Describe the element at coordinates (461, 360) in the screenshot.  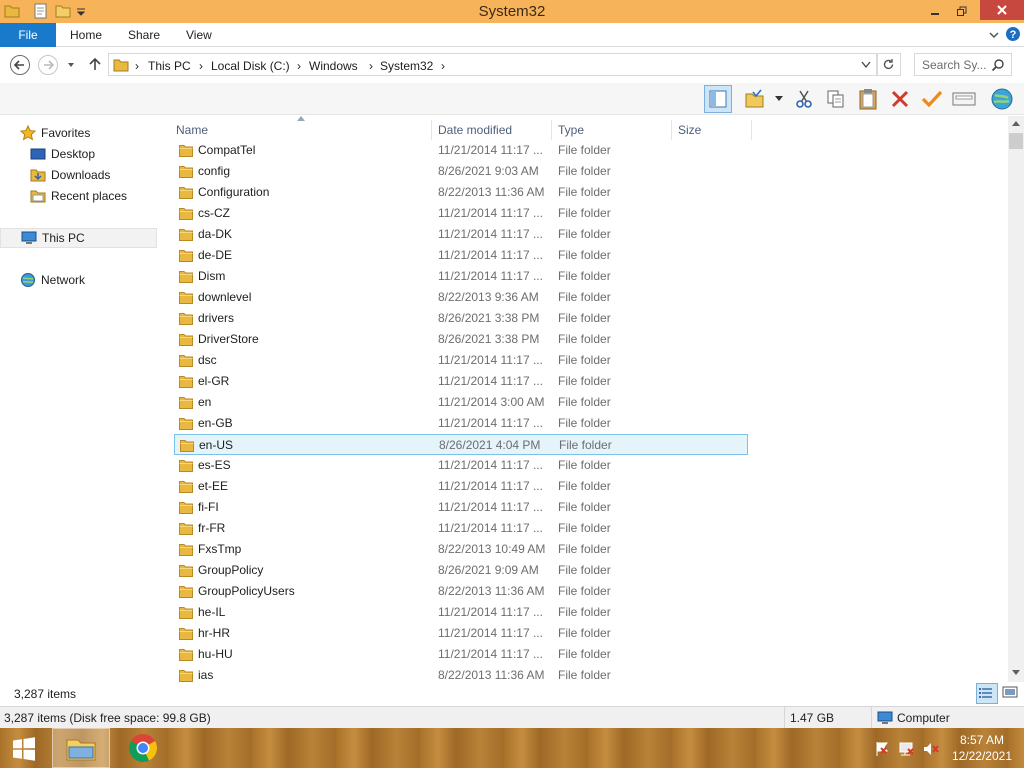
I see `table-row: dsc 11/21/2014 11:17 ... File folder` at that location.